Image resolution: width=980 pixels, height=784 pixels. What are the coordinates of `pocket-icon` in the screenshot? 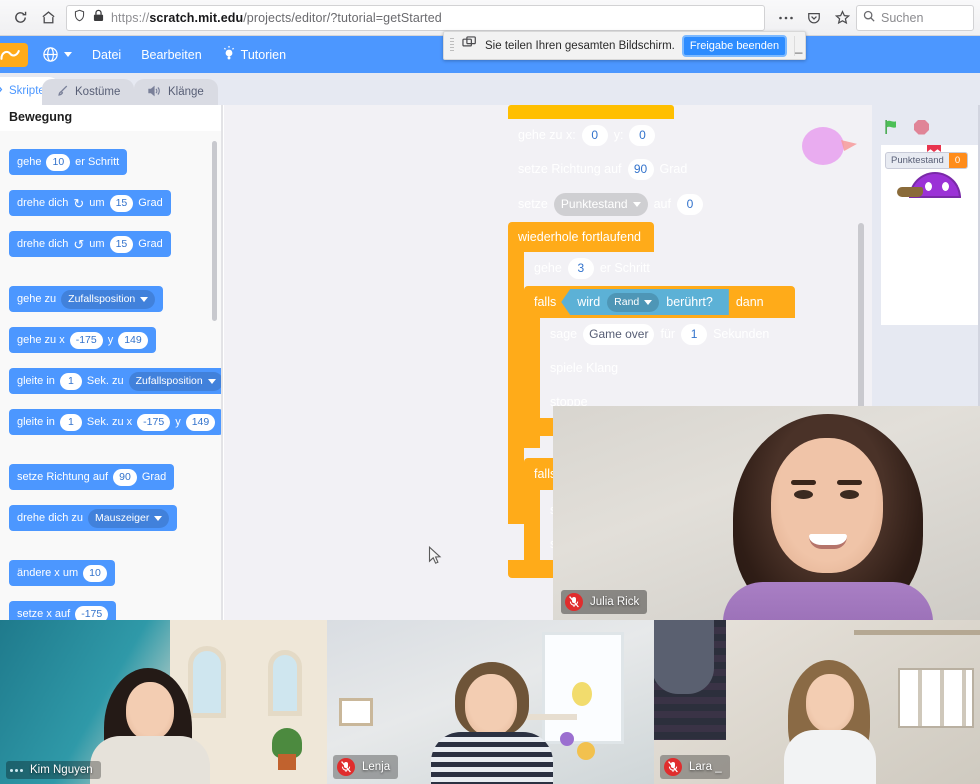 It's located at (814, 18).